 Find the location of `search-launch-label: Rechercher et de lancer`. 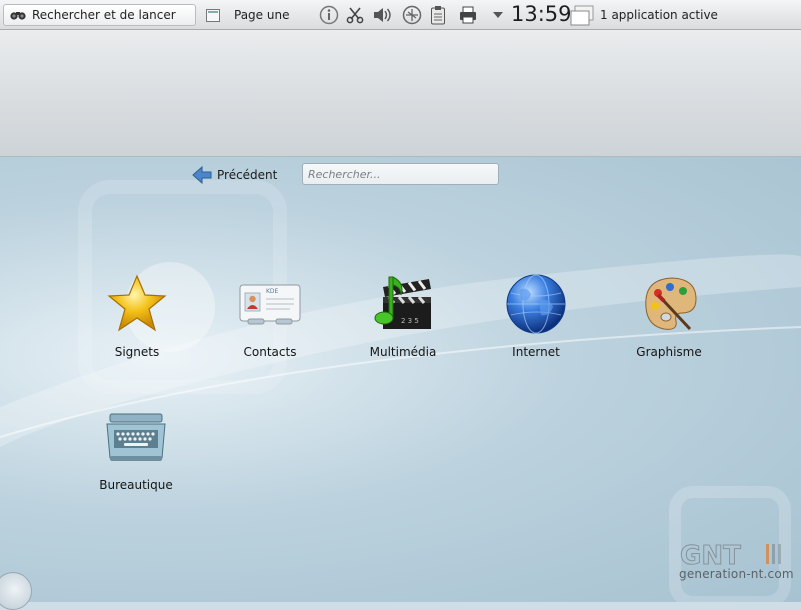

search-launch-label: Rechercher et de lancer is located at coordinates (104, 15).